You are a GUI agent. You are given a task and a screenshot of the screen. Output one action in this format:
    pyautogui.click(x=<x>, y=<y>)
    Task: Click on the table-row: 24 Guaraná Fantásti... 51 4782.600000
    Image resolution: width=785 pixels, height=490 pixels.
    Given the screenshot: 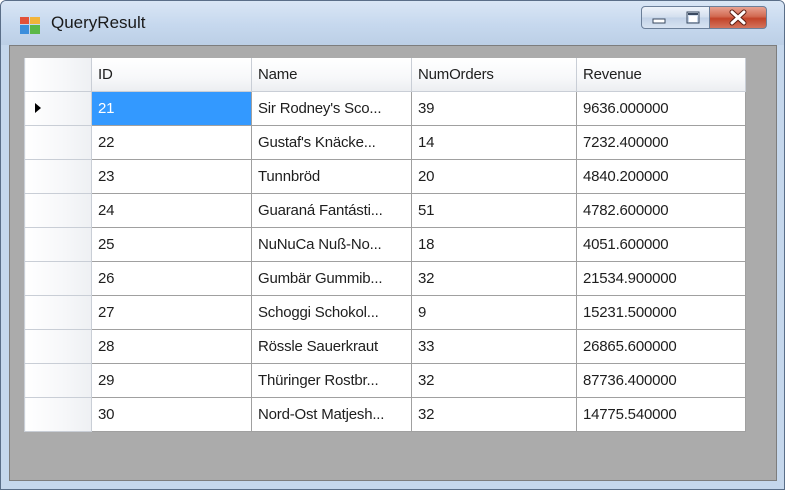 What is the action you would take?
    pyautogui.click(x=385, y=210)
    